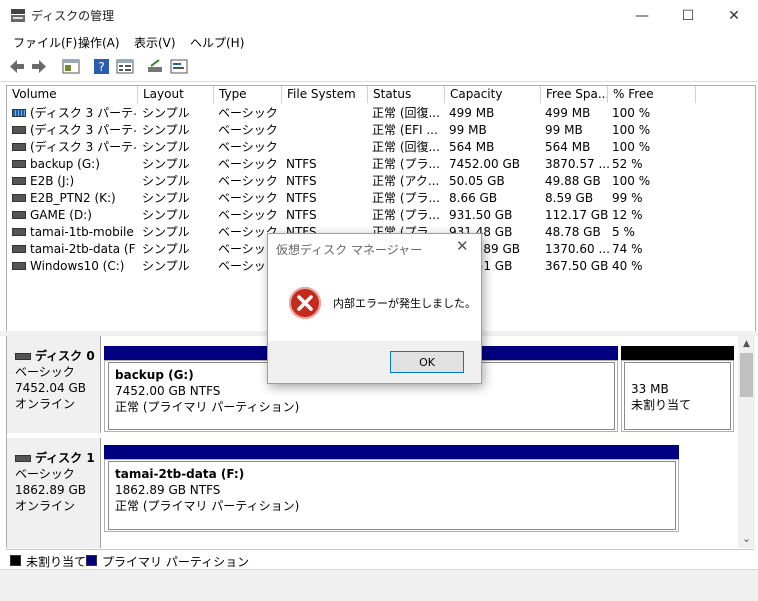 This screenshot has width=758, height=601. What do you see at coordinates (72, 94) in the screenshot?
I see `column-header-volume: Volume` at bounding box center [72, 94].